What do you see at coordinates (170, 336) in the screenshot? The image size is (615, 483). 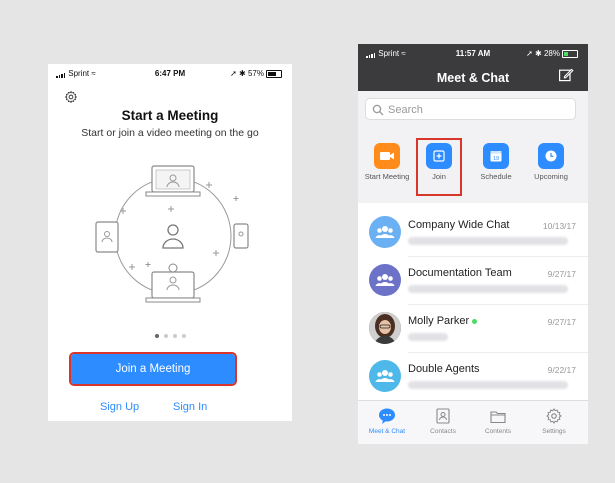 I see `page-indicator` at bounding box center [170, 336].